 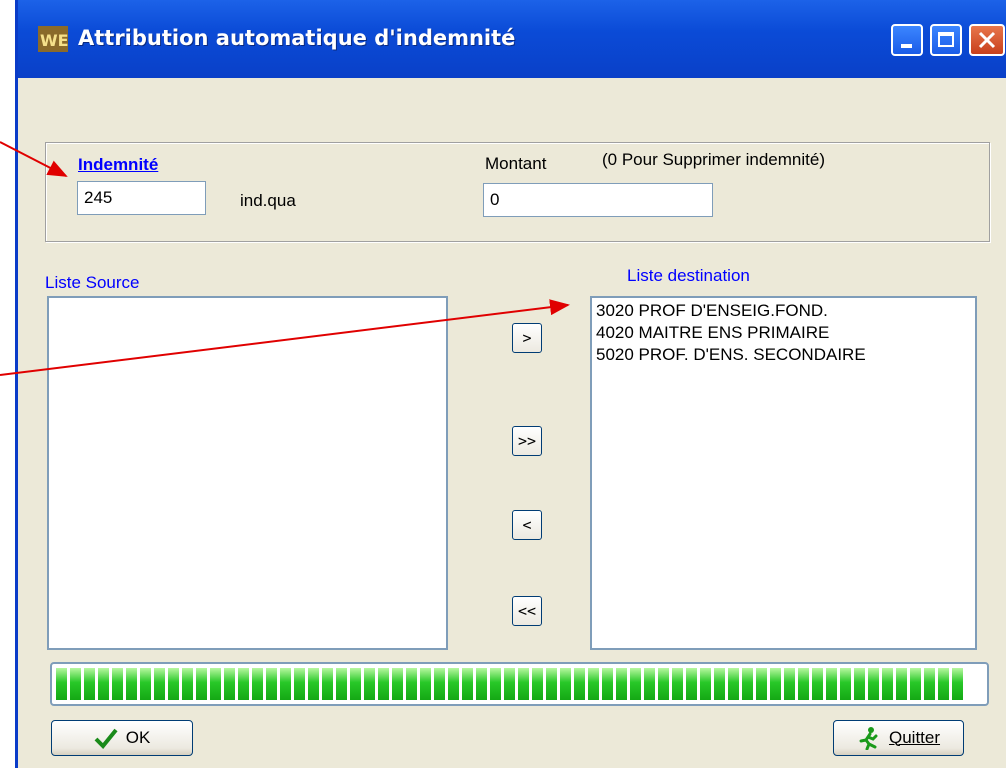 I want to click on list-item: 5020 PROF. D'ENS. SECONDAIRE, so click(x=783, y=355).